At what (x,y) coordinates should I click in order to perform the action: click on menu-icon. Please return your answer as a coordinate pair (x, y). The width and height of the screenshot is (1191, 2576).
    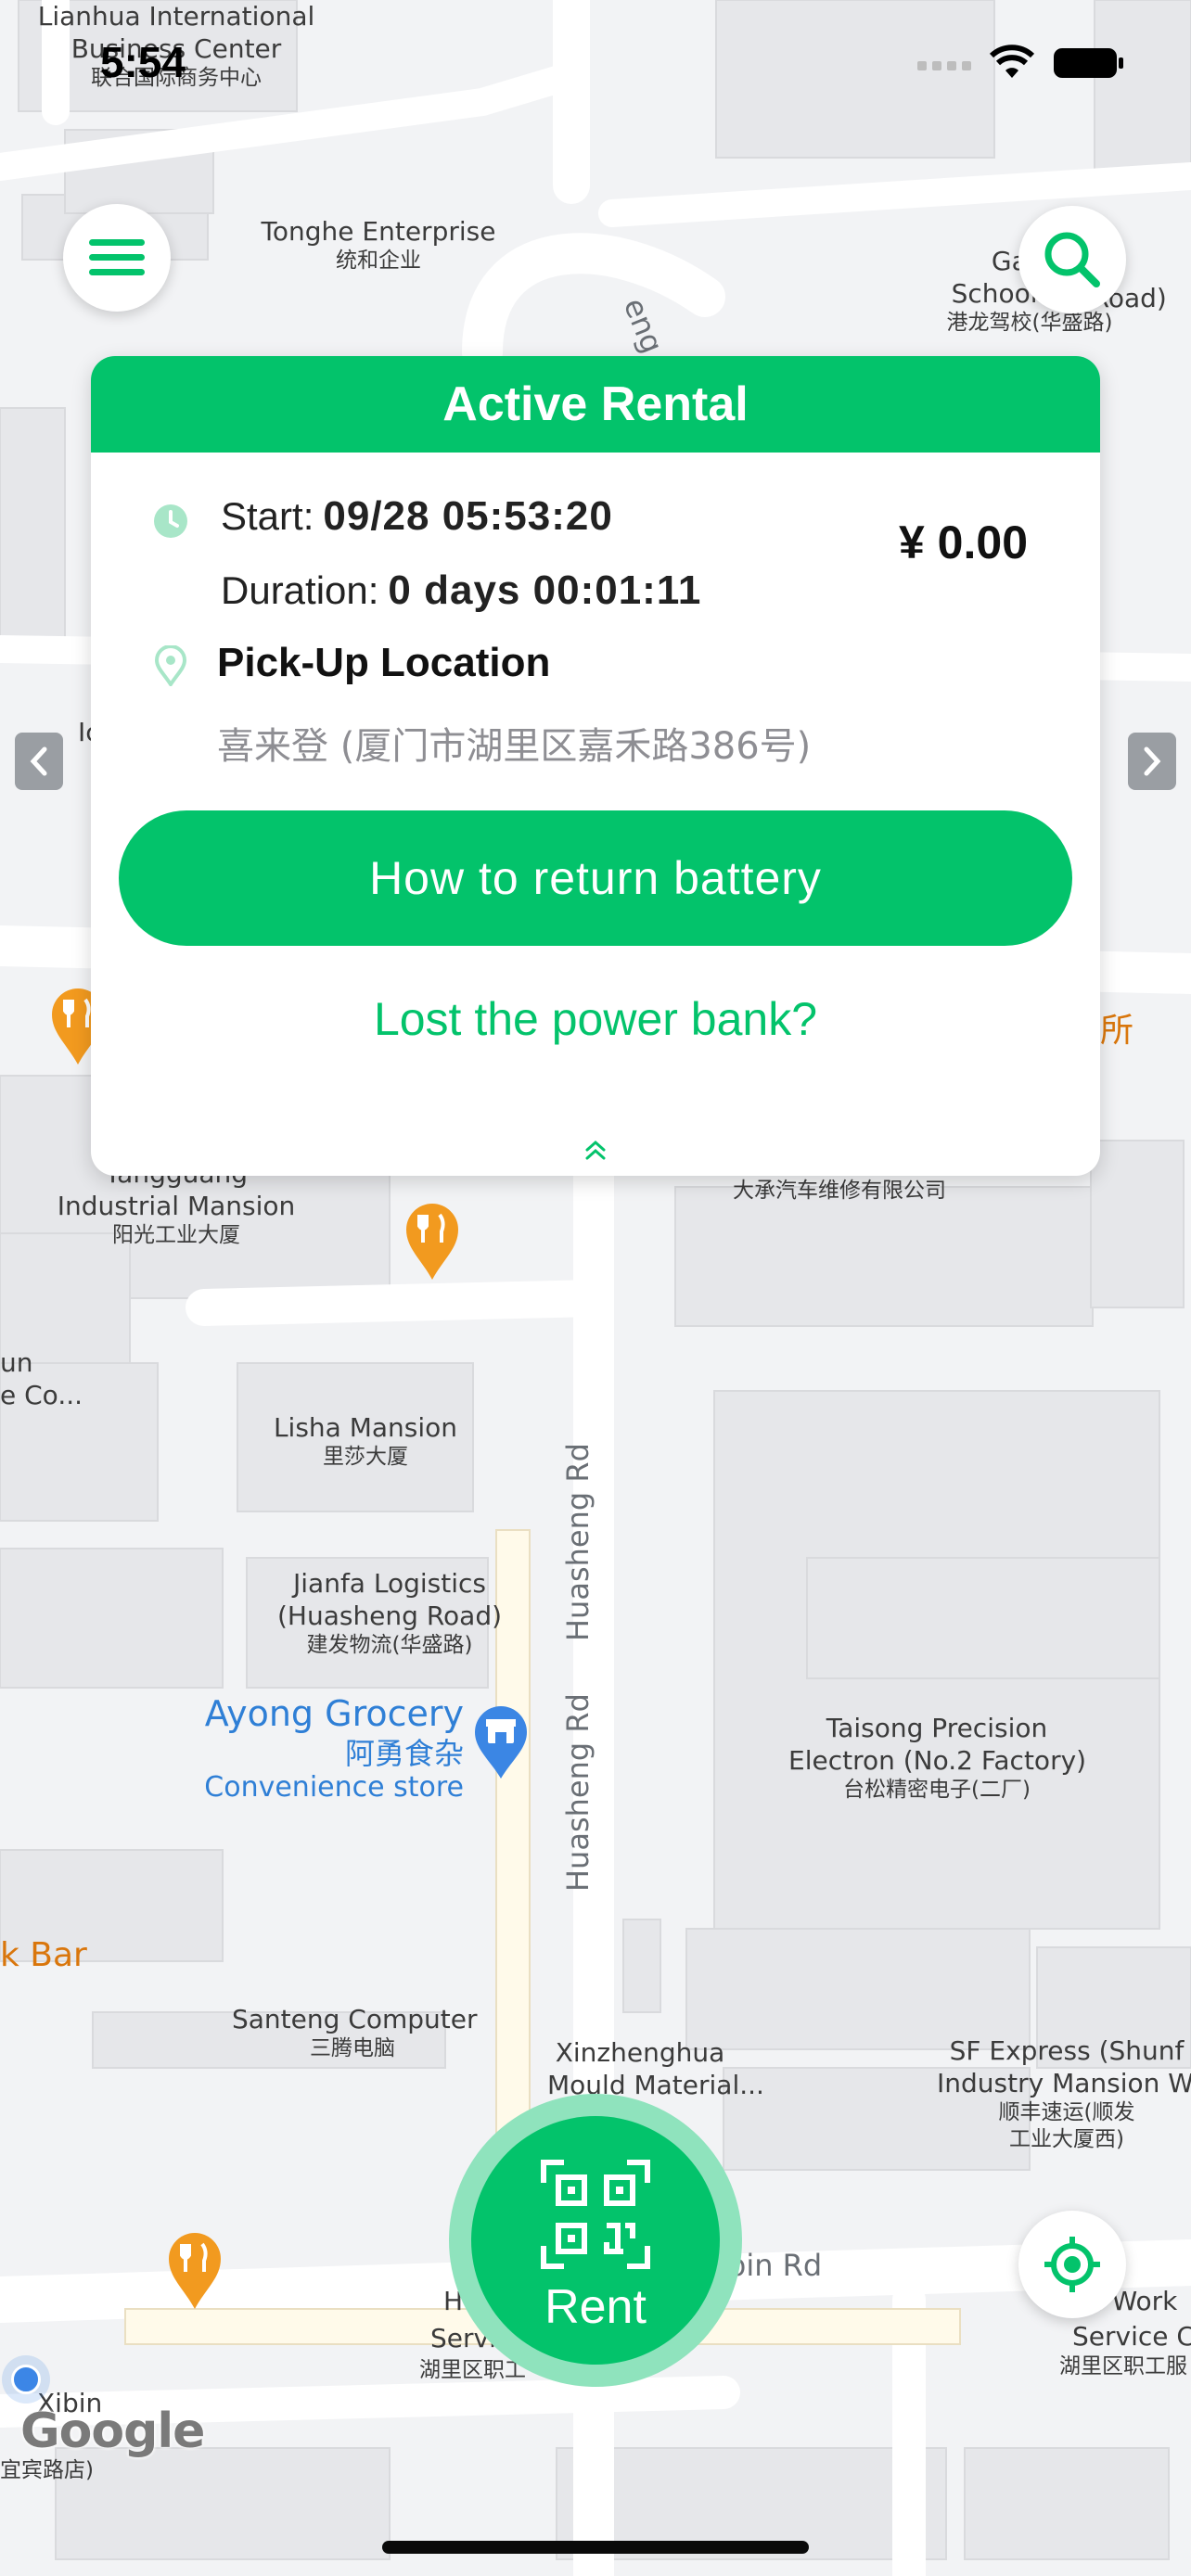
    Looking at the image, I should click on (117, 257).